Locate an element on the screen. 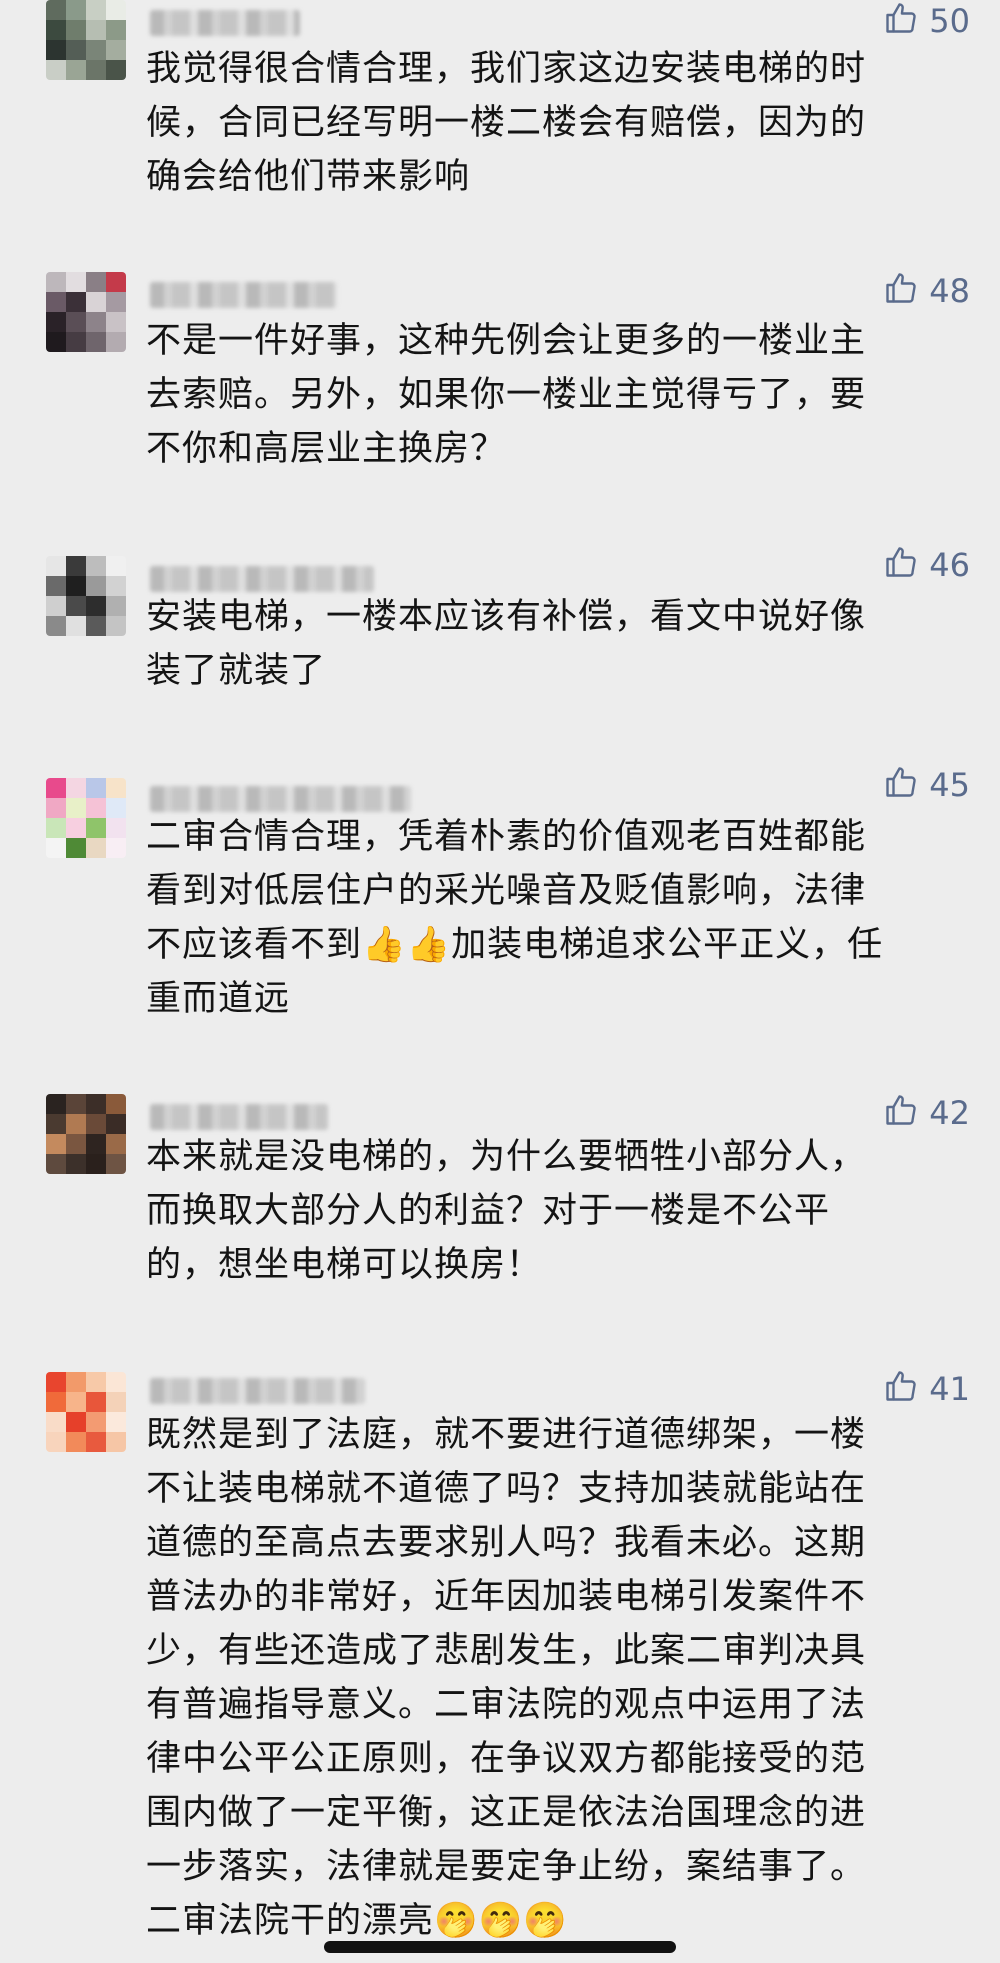  like-count: 41 is located at coordinates (949, 1388).